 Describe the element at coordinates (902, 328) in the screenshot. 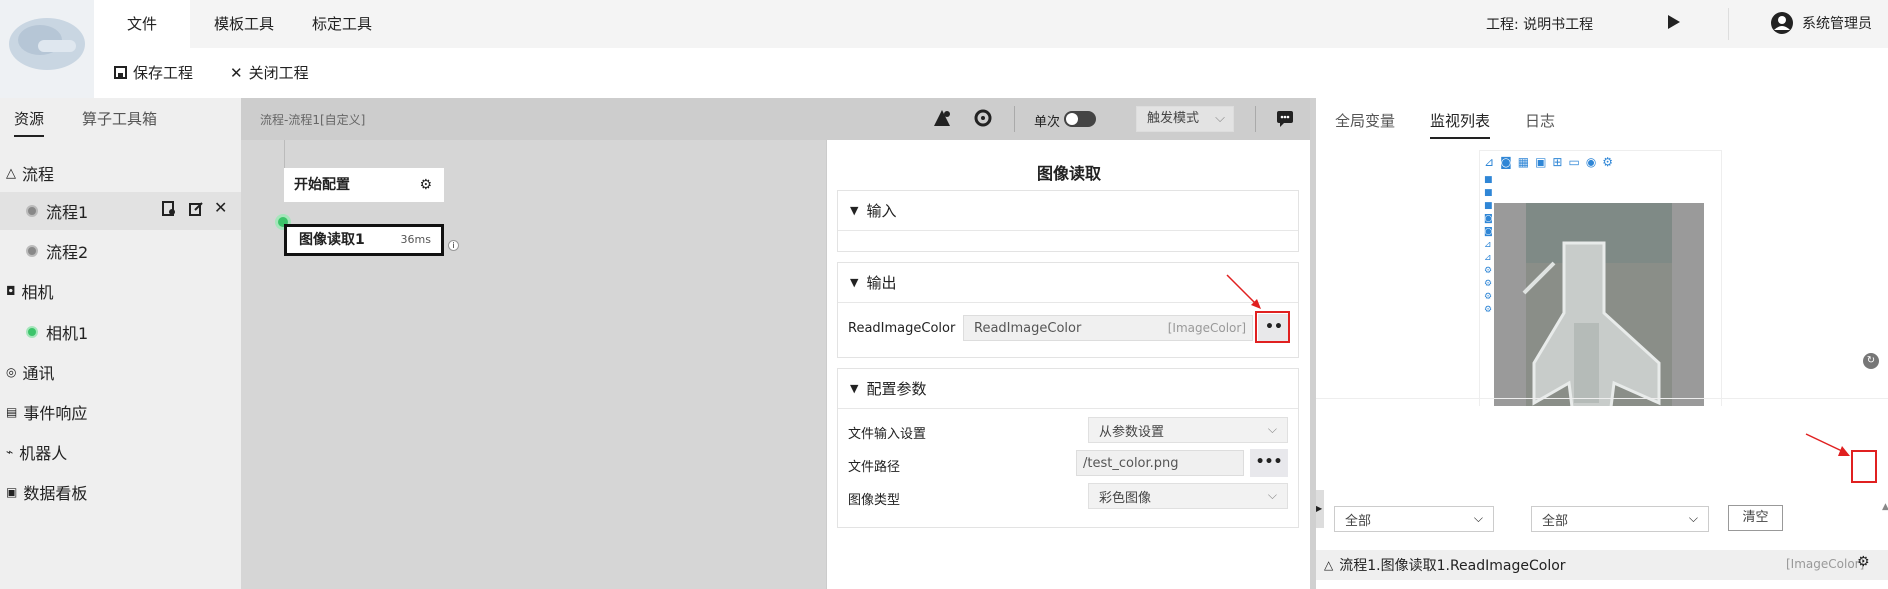

I see `output-name: ReadImageColor` at that location.